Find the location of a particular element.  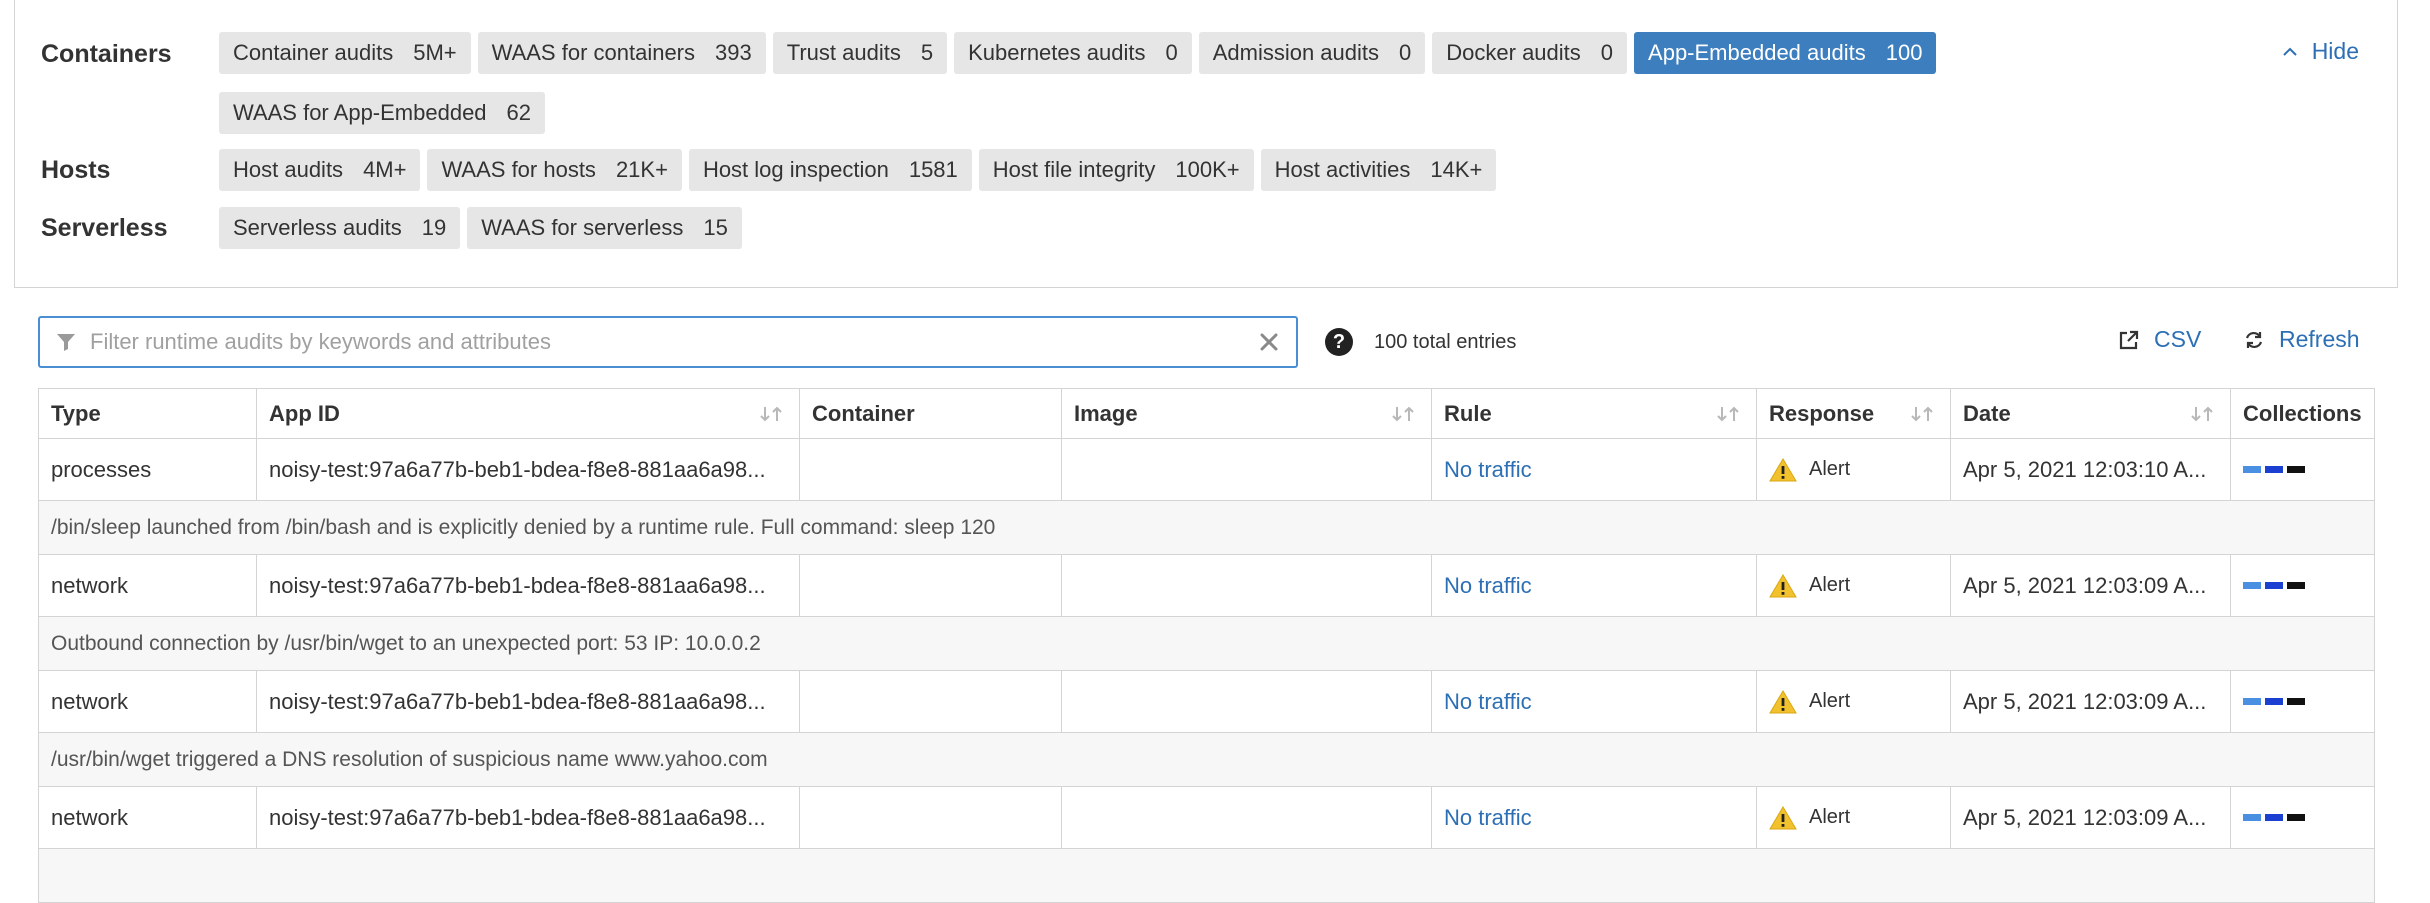

row-description is located at coordinates (1206, 875).